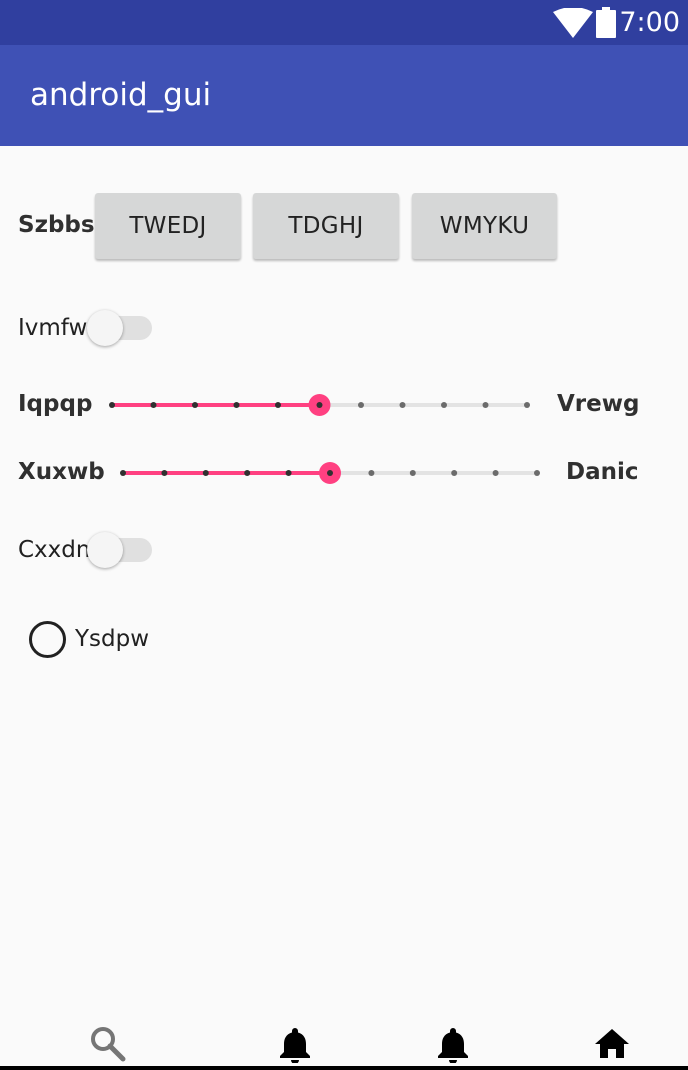  Describe the element at coordinates (344, 1068) in the screenshot. I see `bottom-divider` at that location.